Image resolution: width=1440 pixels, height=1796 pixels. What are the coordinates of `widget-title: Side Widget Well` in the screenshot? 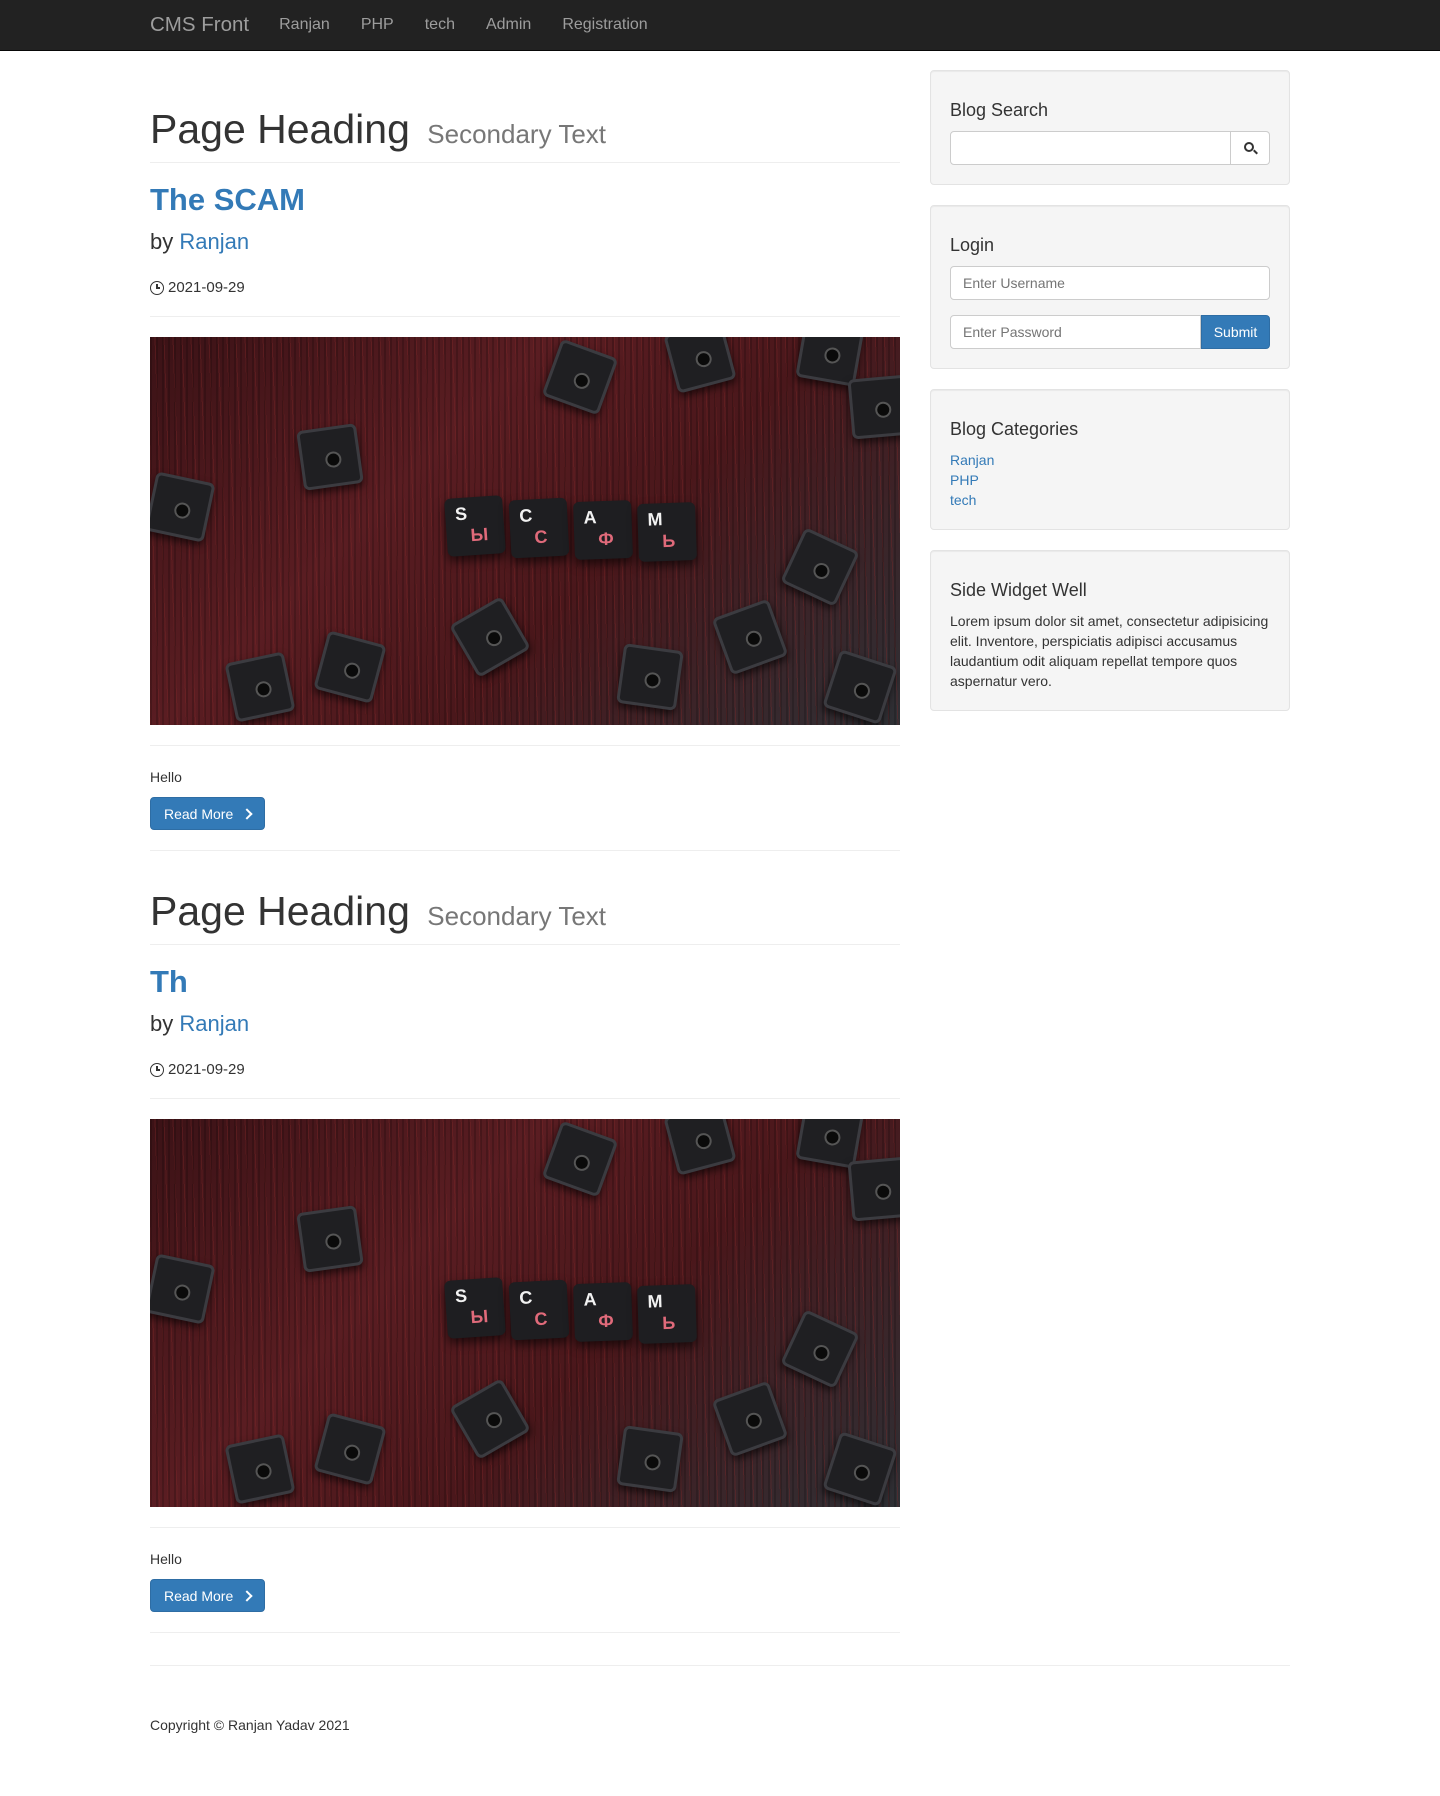 It's located at (1018, 590).